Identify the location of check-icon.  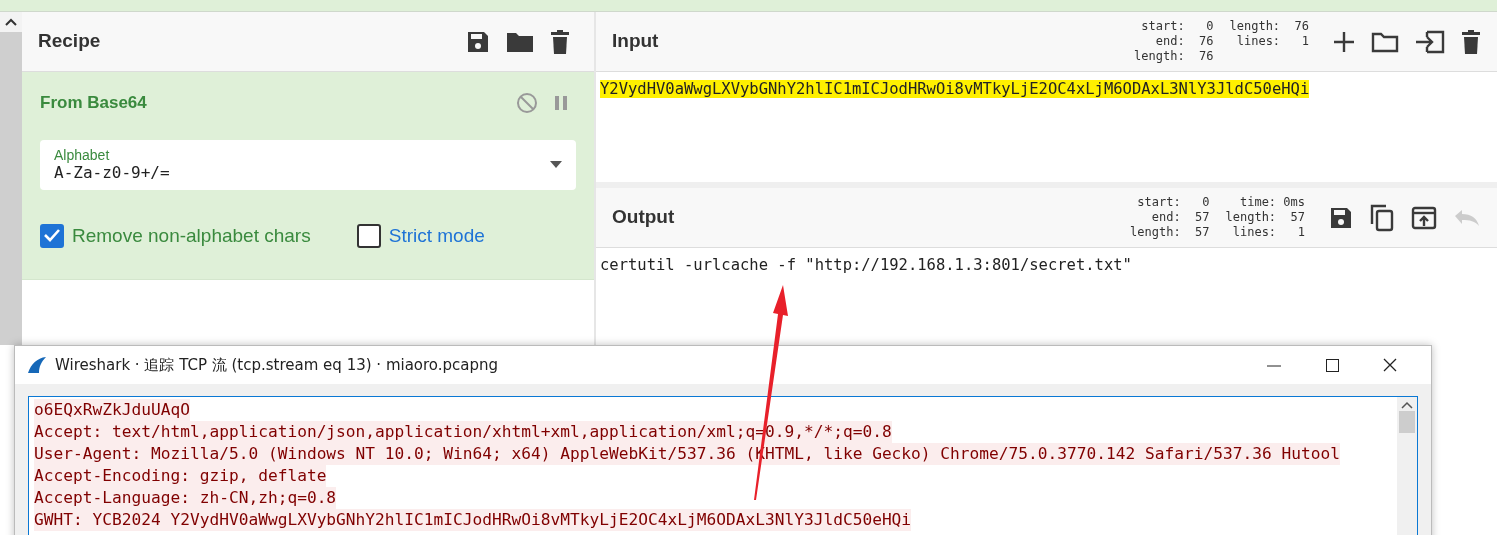
(52, 236).